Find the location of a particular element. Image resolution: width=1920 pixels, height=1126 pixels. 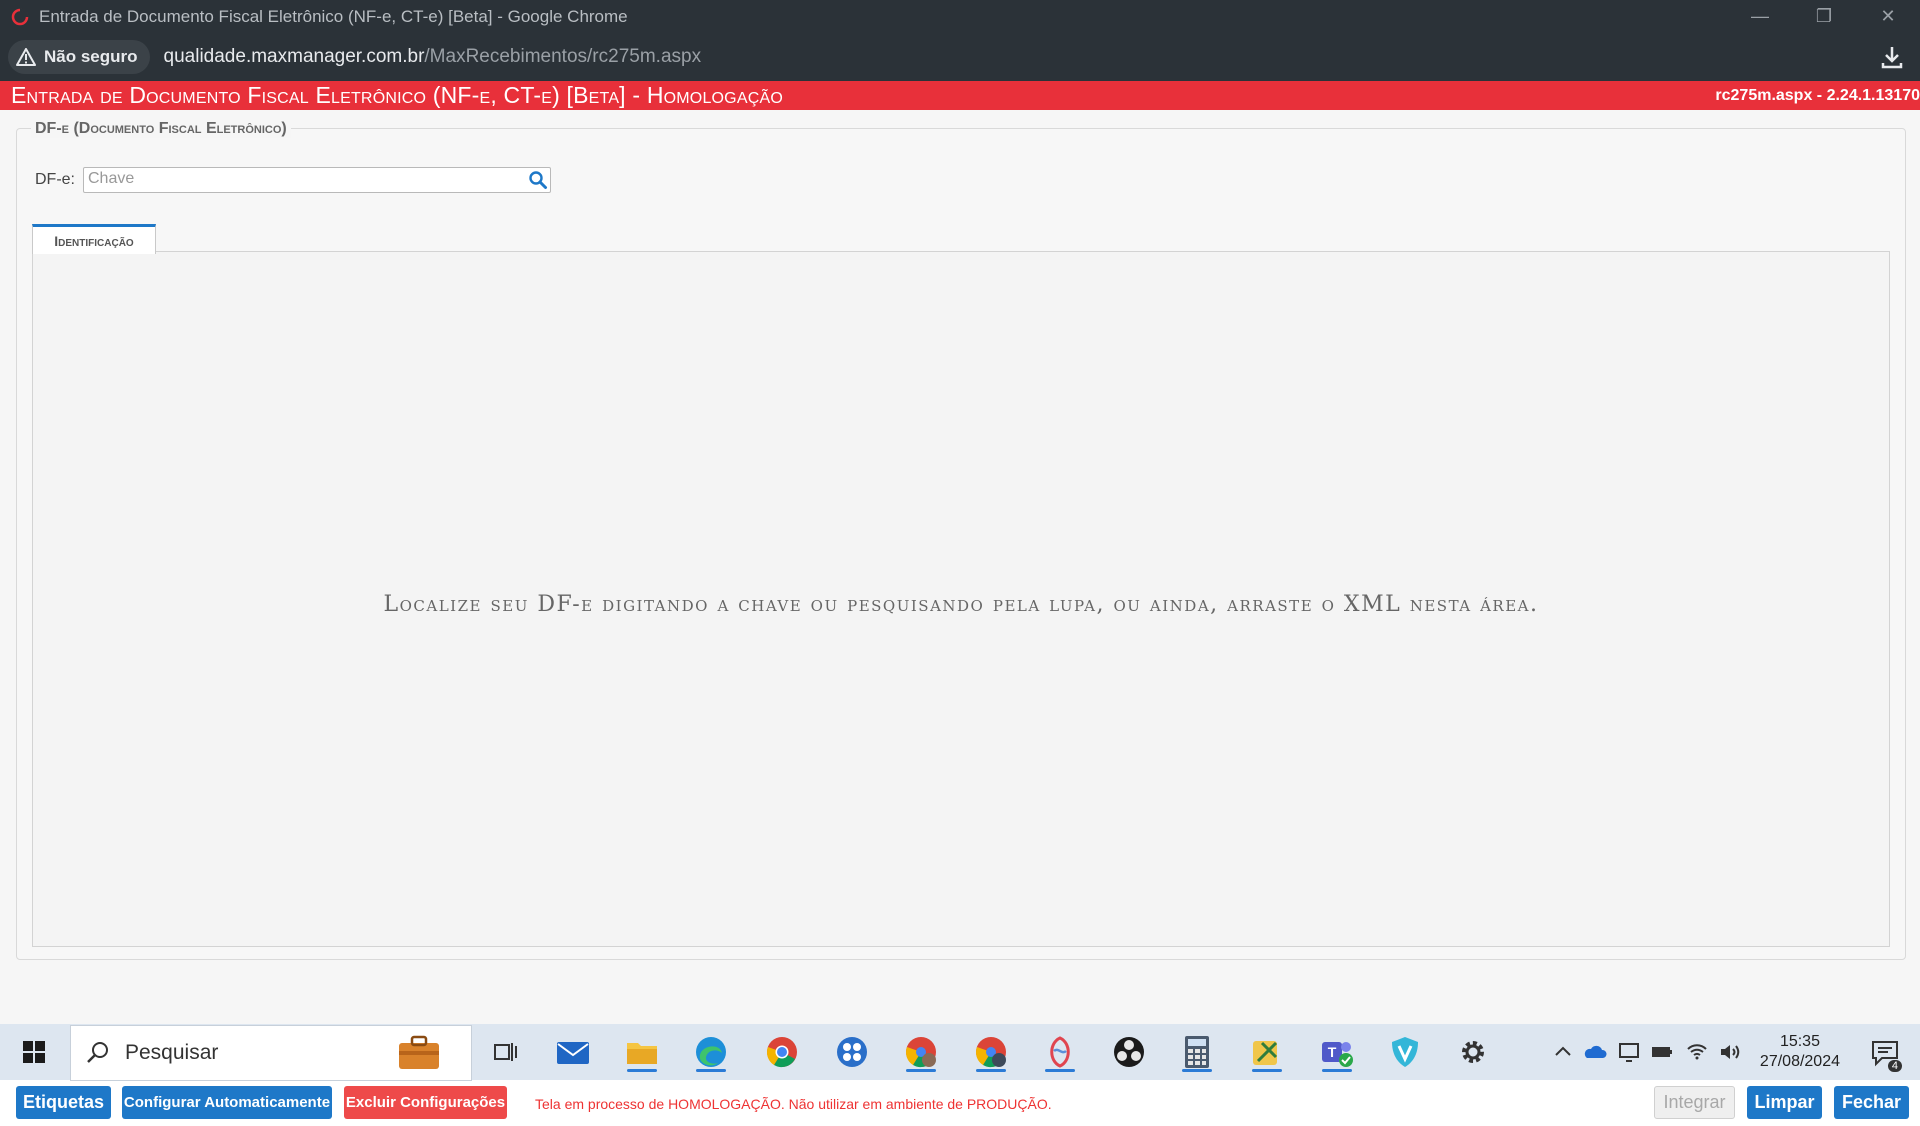

calculator-icon is located at coordinates (1197, 1052).